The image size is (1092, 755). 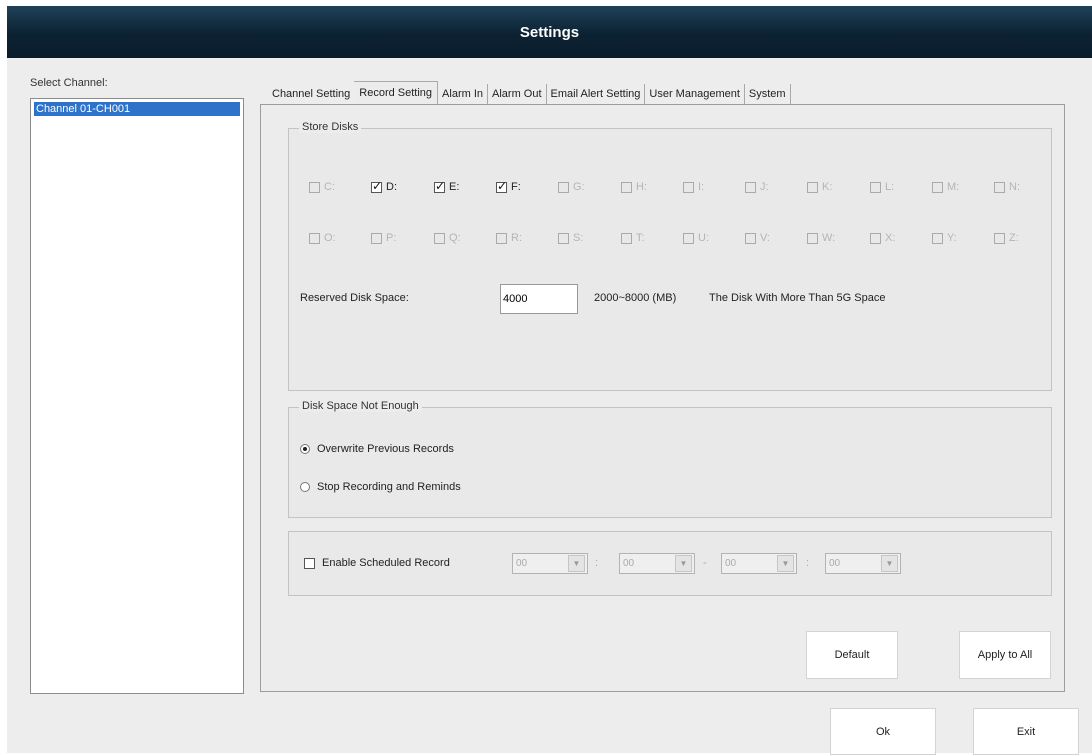 I want to click on reserved-disk-input, so click(x=539, y=299).